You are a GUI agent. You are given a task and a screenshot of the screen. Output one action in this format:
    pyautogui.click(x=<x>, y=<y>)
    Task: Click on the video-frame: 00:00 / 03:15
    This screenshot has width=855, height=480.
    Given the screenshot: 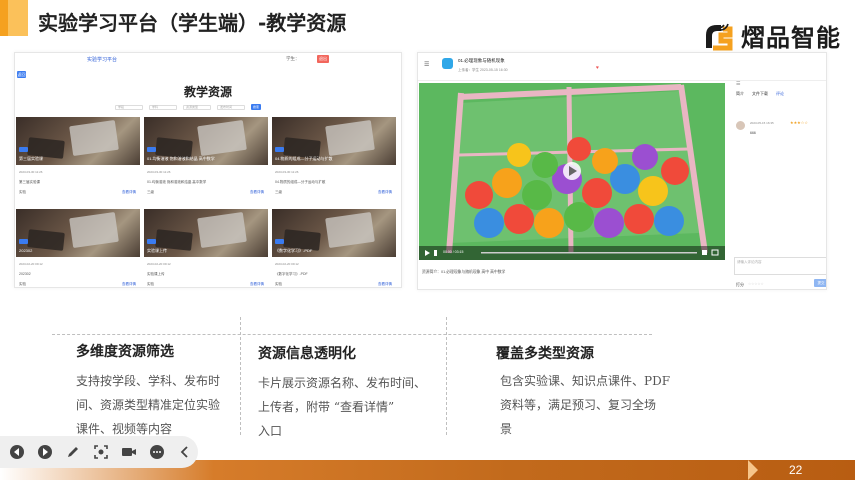 What is the action you would take?
    pyautogui.click(x=572, y=171)
    